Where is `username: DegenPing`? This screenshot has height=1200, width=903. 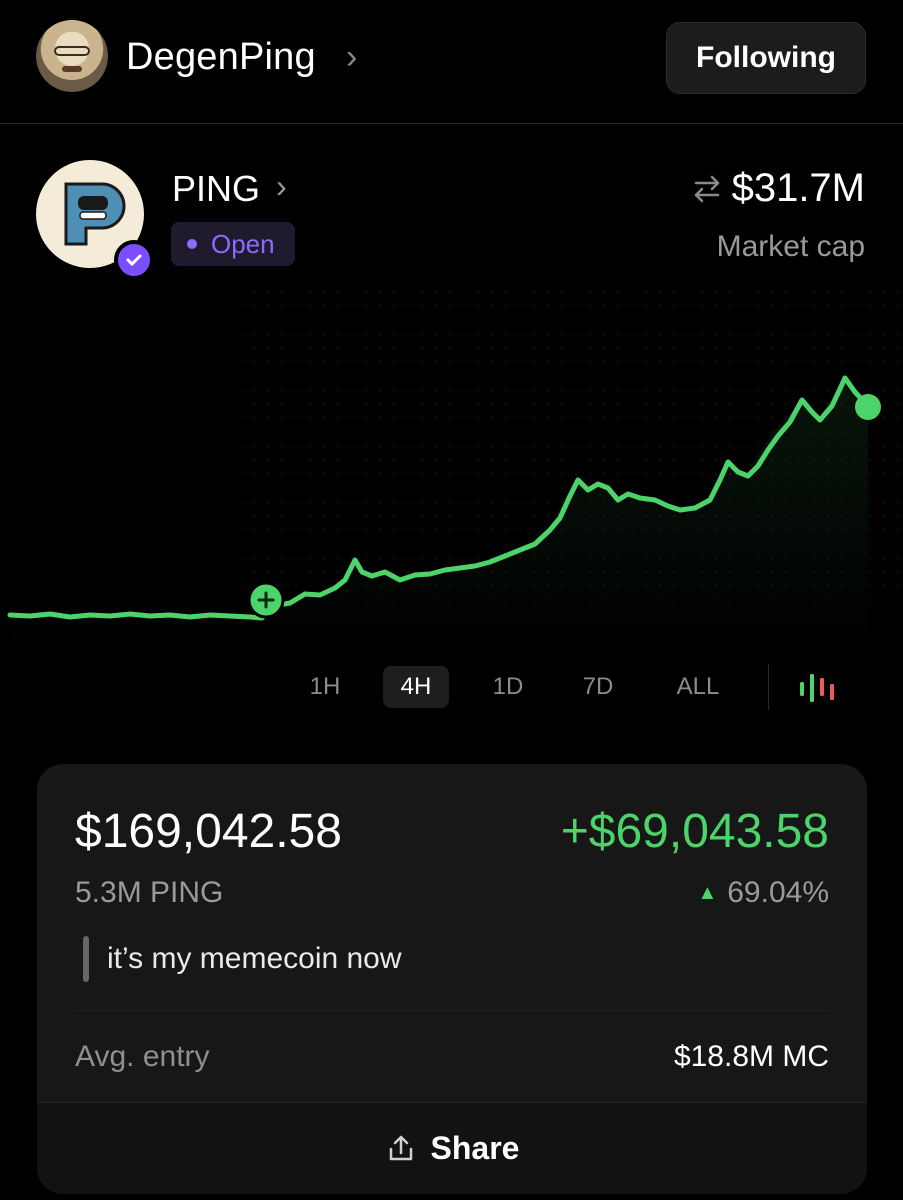 username: DegenPing is located at coordinates (221, 57).